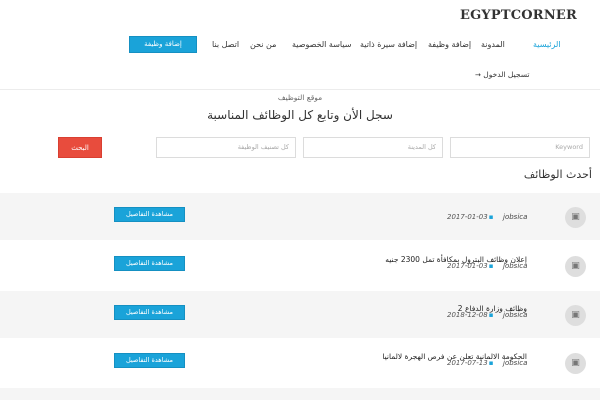  I want to click on nav-item-add-cv: إضافة سيرة ذاتية, so click(388, 44).